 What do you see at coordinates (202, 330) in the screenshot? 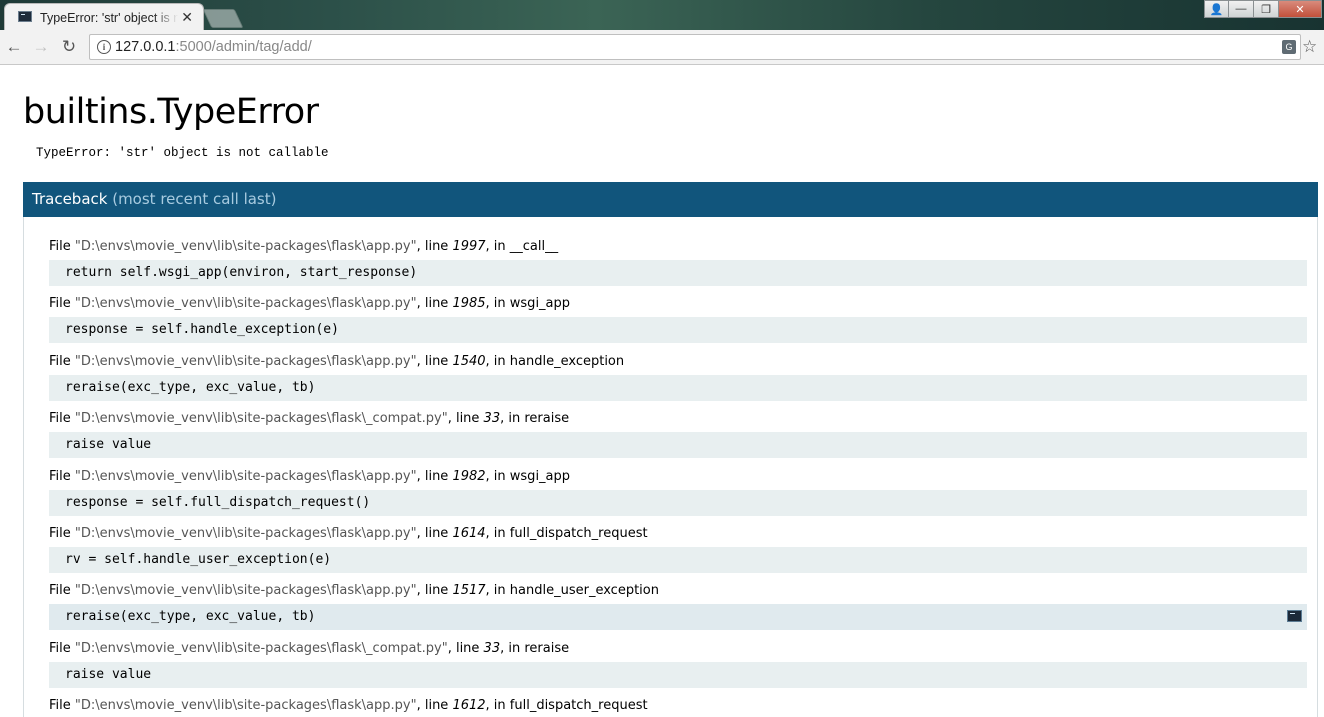
I see `frame-source-code: response = self.handle_exception(e)` at bounding box center [202, 330].